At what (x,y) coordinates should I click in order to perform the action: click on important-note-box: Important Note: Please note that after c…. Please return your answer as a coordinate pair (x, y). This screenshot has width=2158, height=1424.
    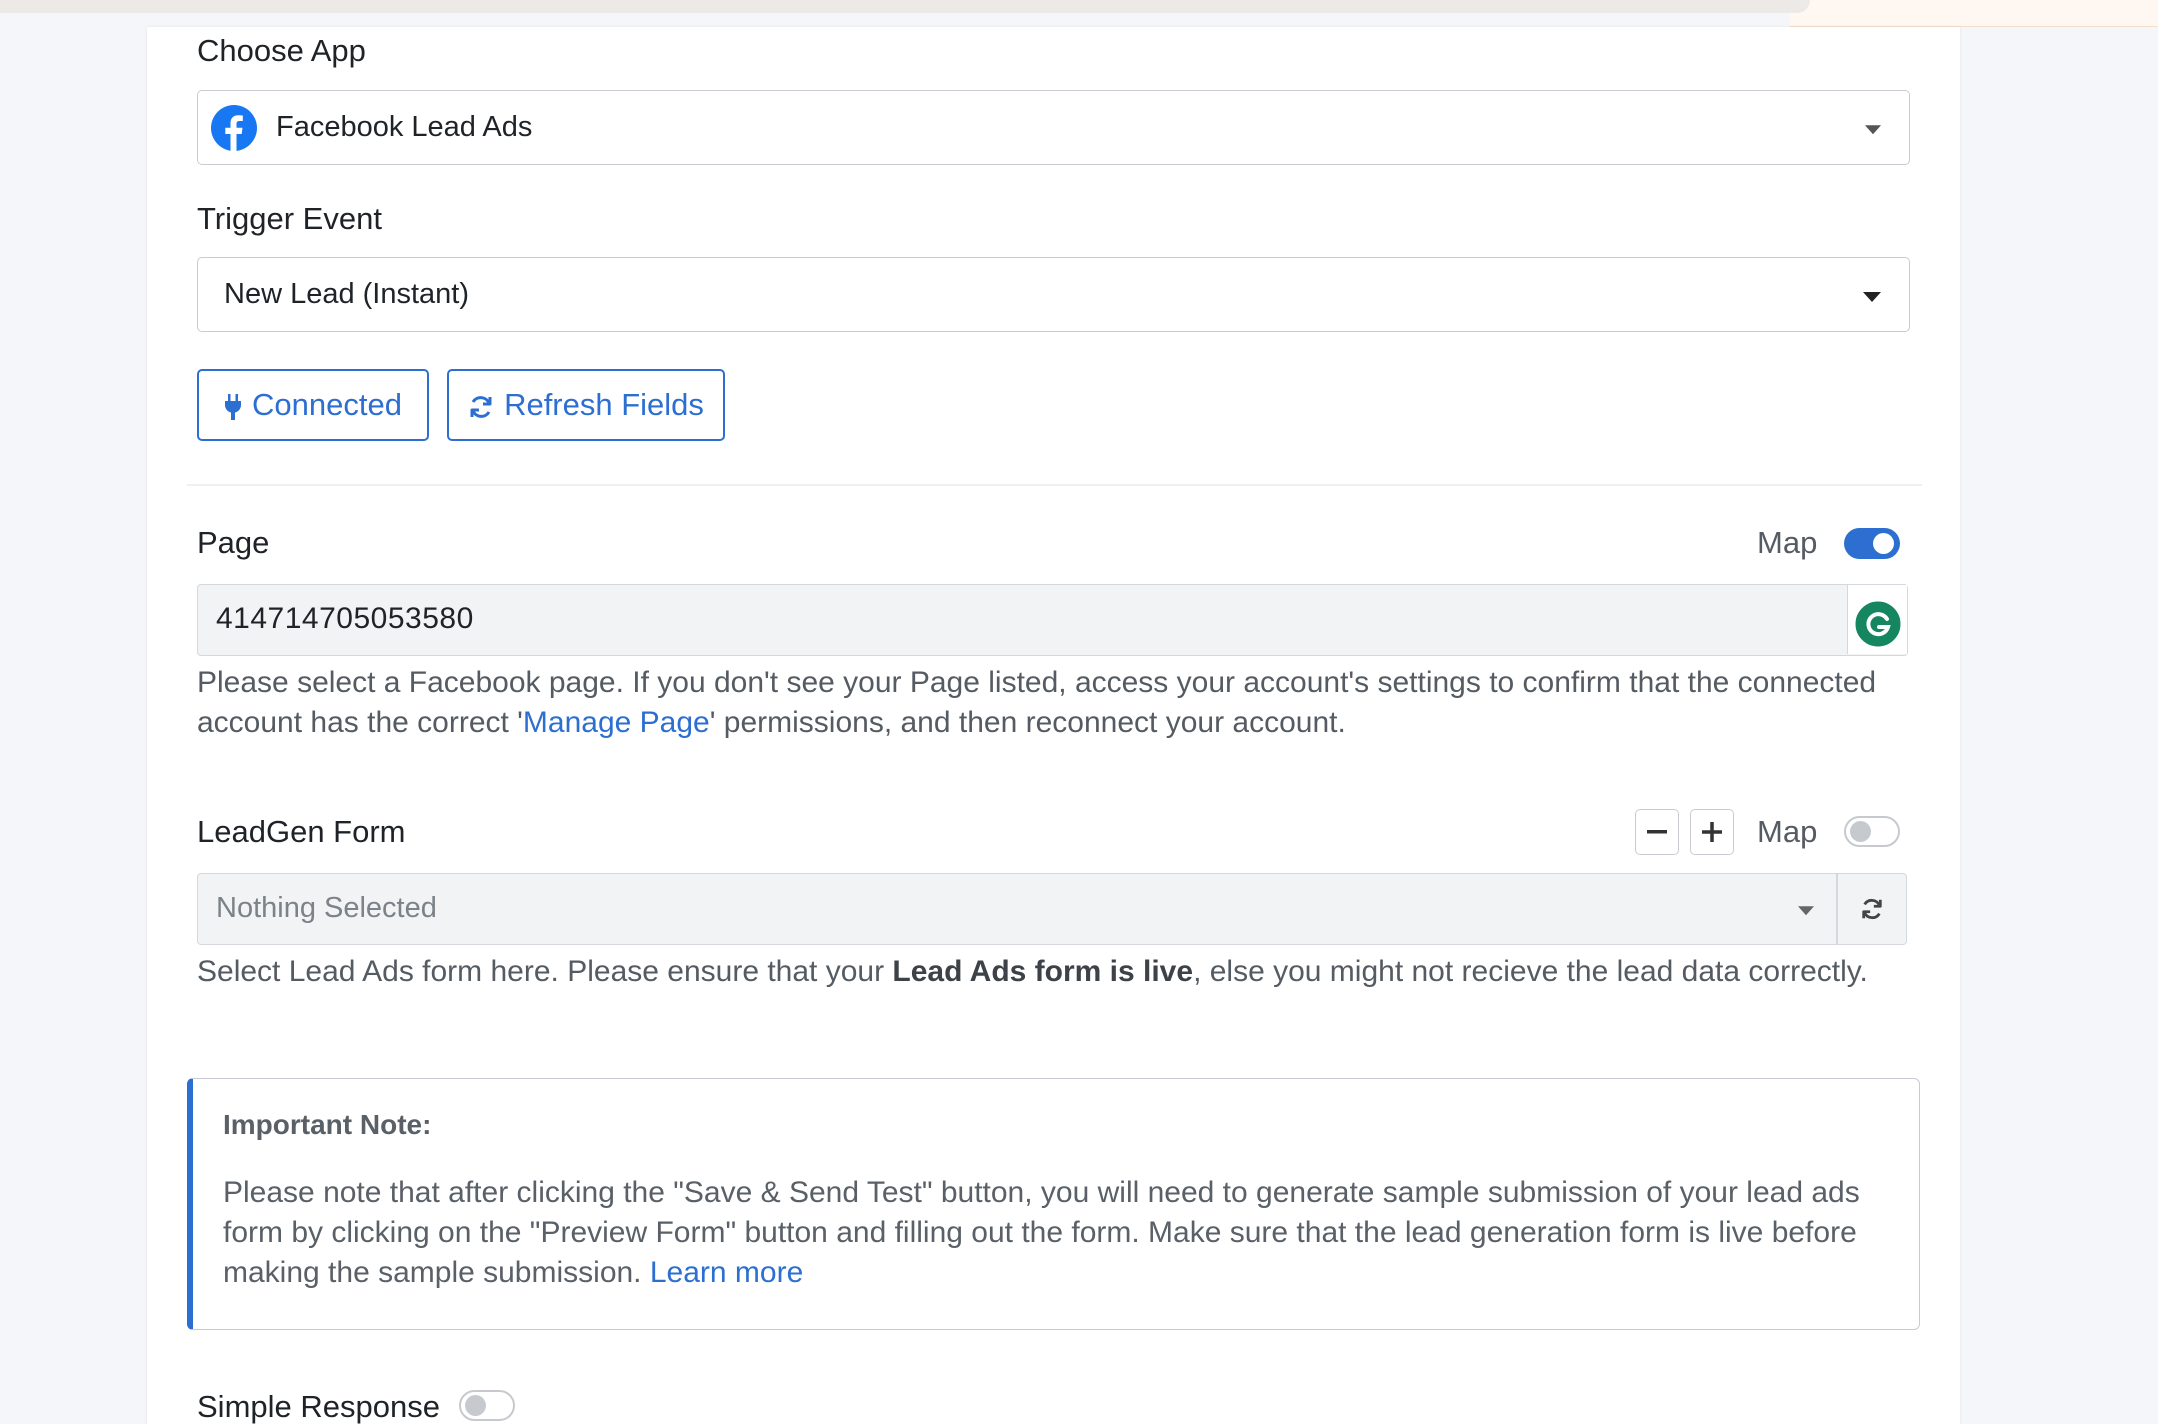
    Looking at the image, I should click on (1053, 1204).